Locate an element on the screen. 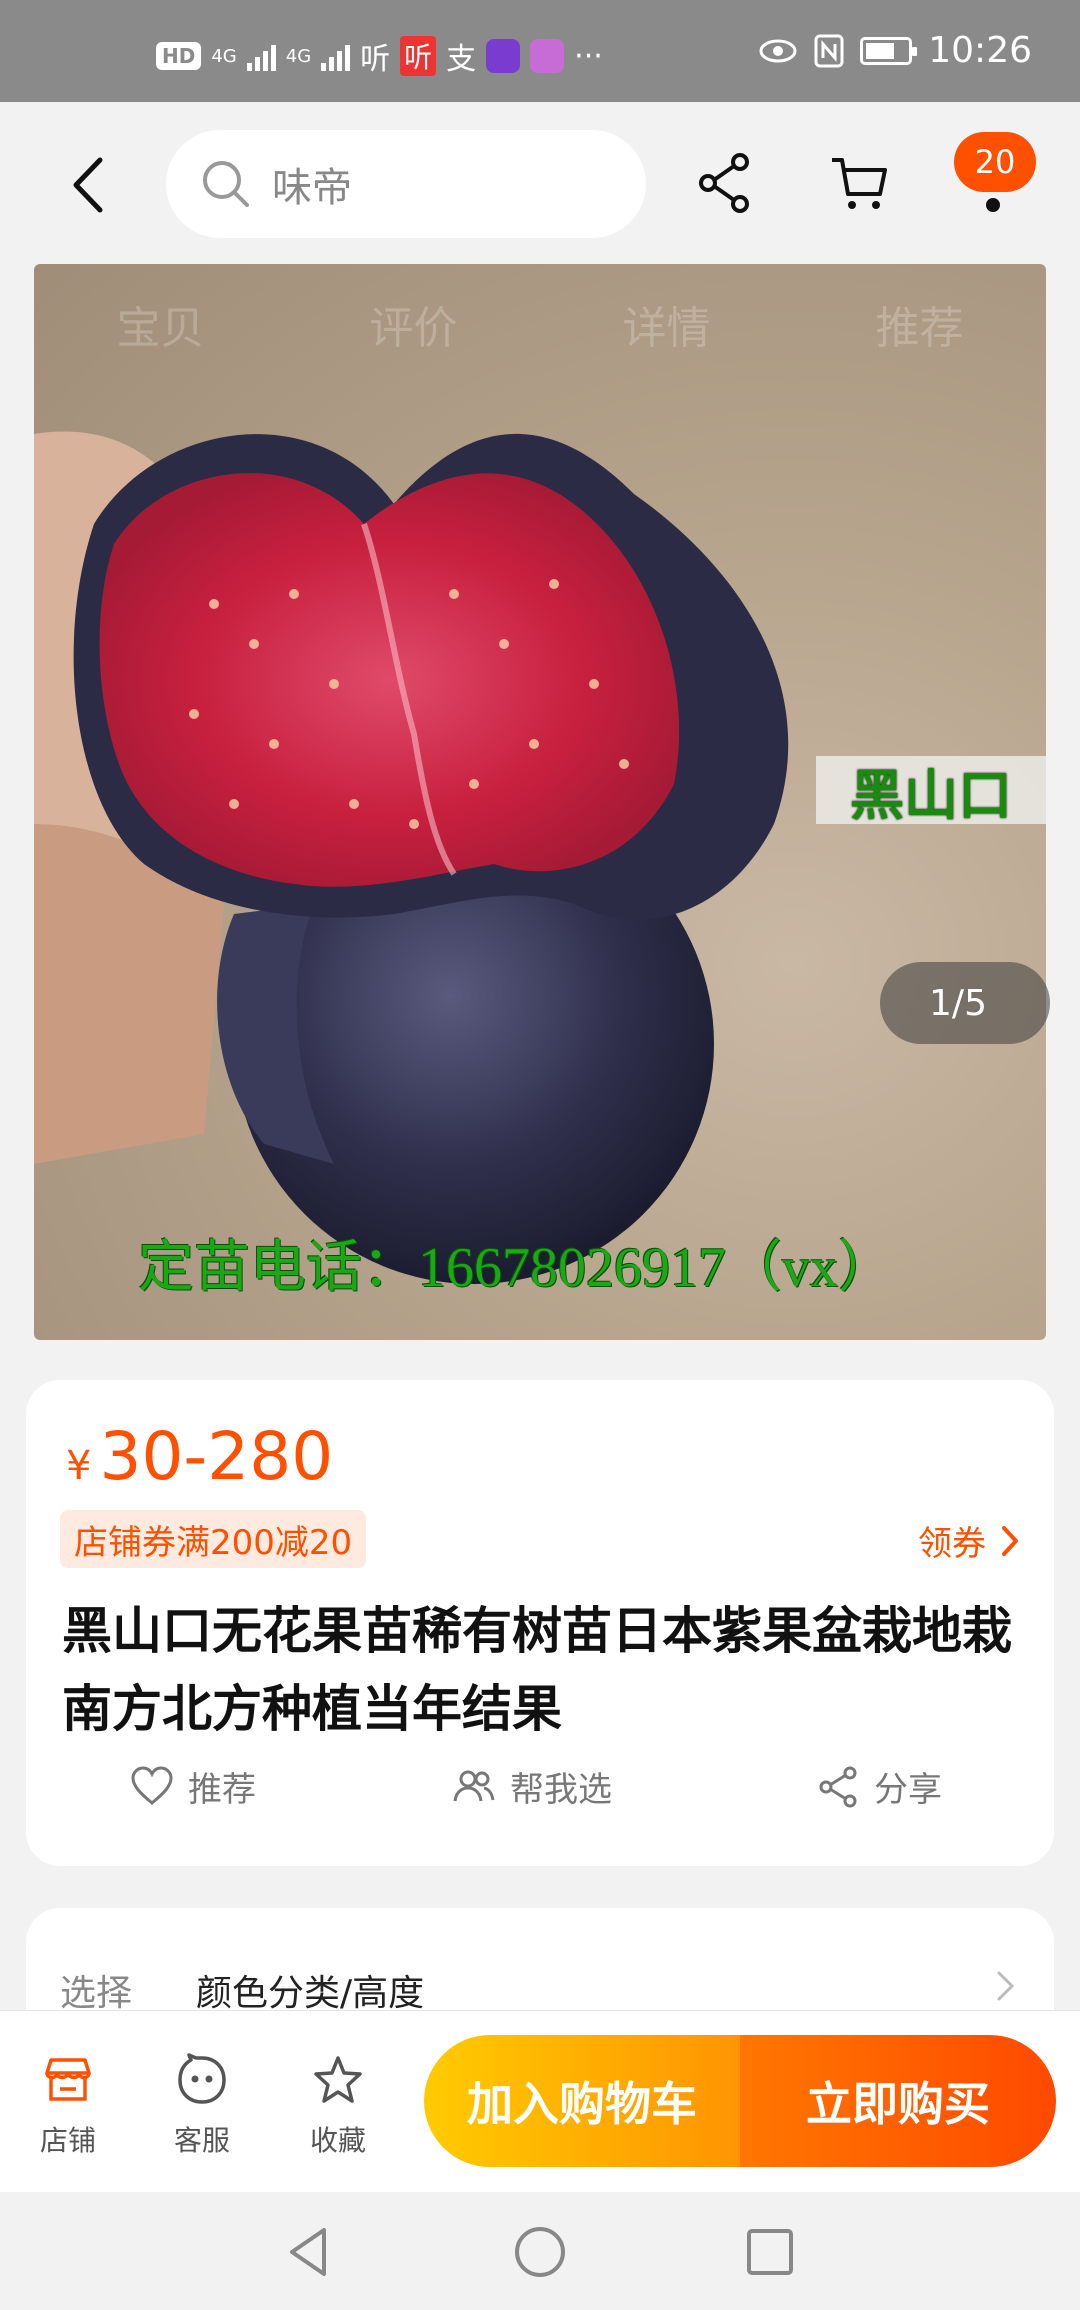  help-choose-button: 帮我选 is located at coordinates (532, 1786).